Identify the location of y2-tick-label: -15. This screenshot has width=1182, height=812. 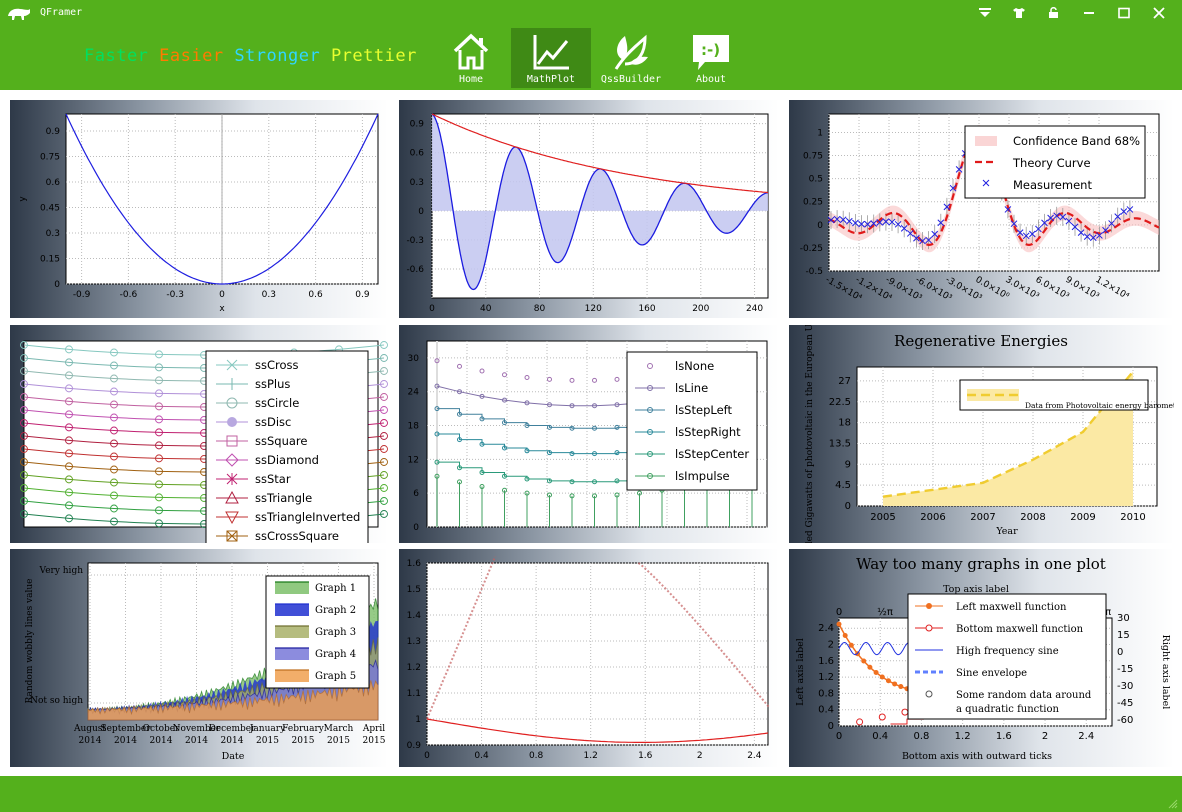
(1125, 669).